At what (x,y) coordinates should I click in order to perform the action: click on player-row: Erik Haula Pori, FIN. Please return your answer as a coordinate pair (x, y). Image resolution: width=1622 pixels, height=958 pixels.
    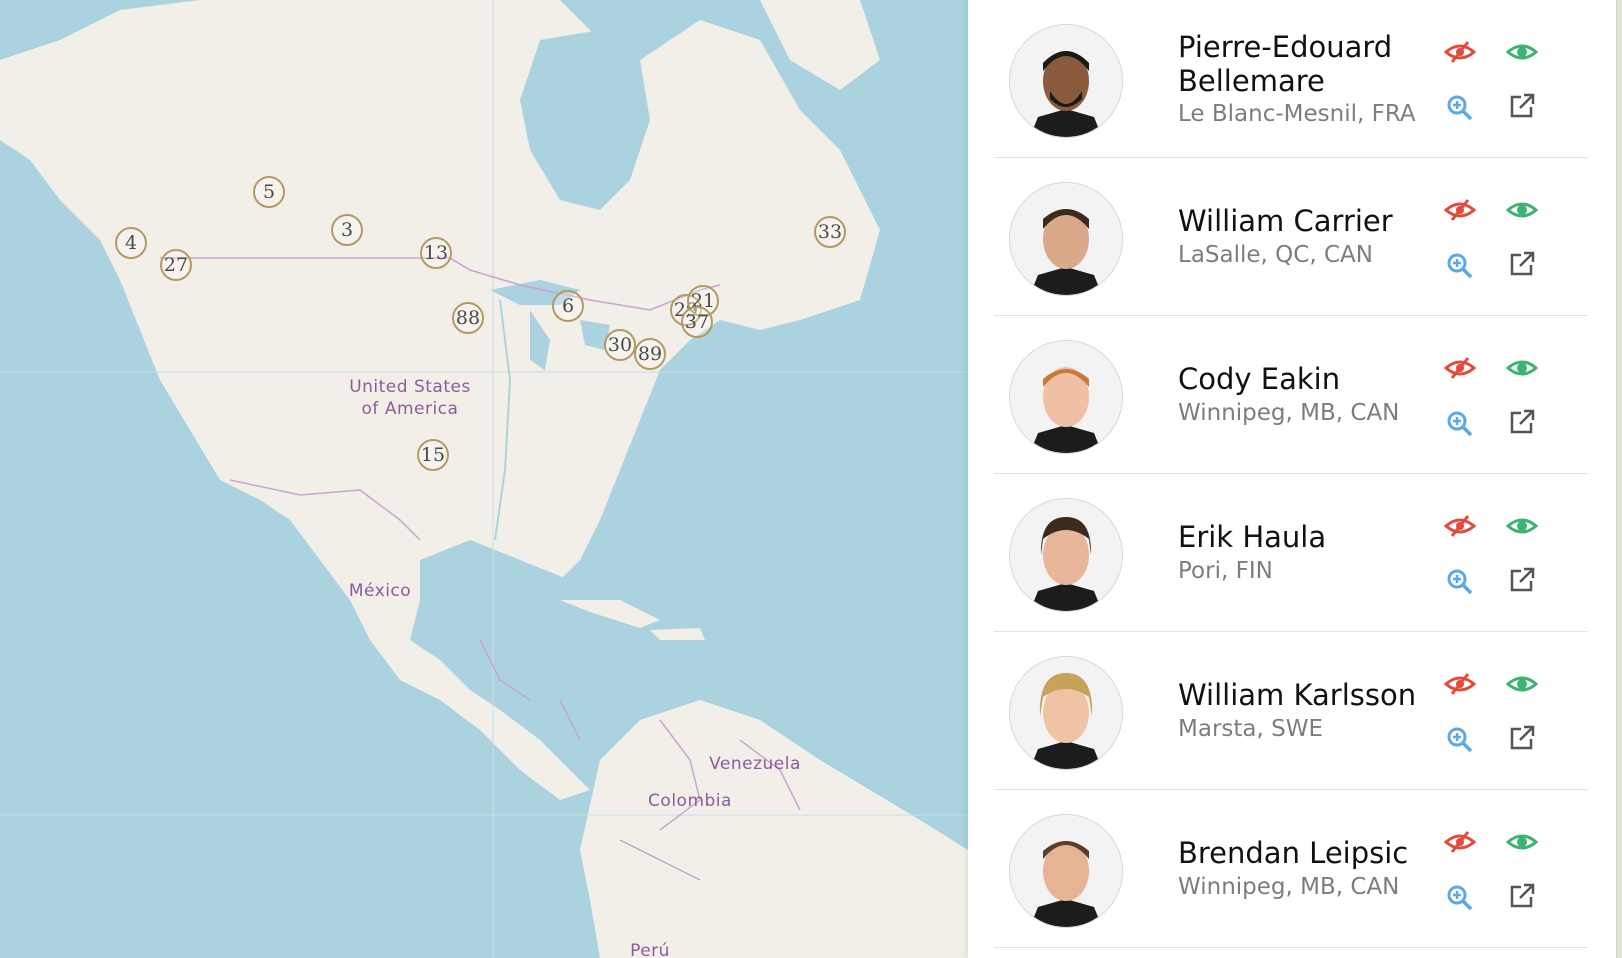
    Looking at the image, I should click on (1291, 553).